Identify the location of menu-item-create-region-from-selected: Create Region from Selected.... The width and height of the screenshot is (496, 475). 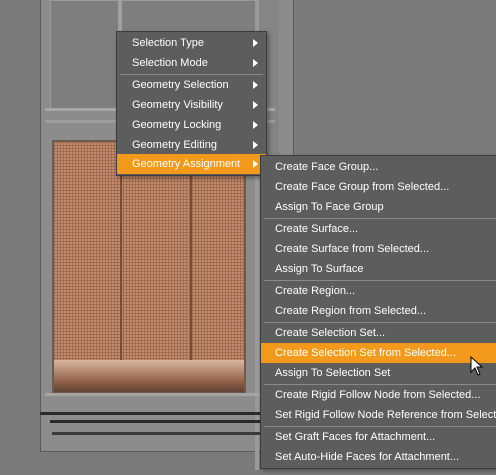
(378, 311).